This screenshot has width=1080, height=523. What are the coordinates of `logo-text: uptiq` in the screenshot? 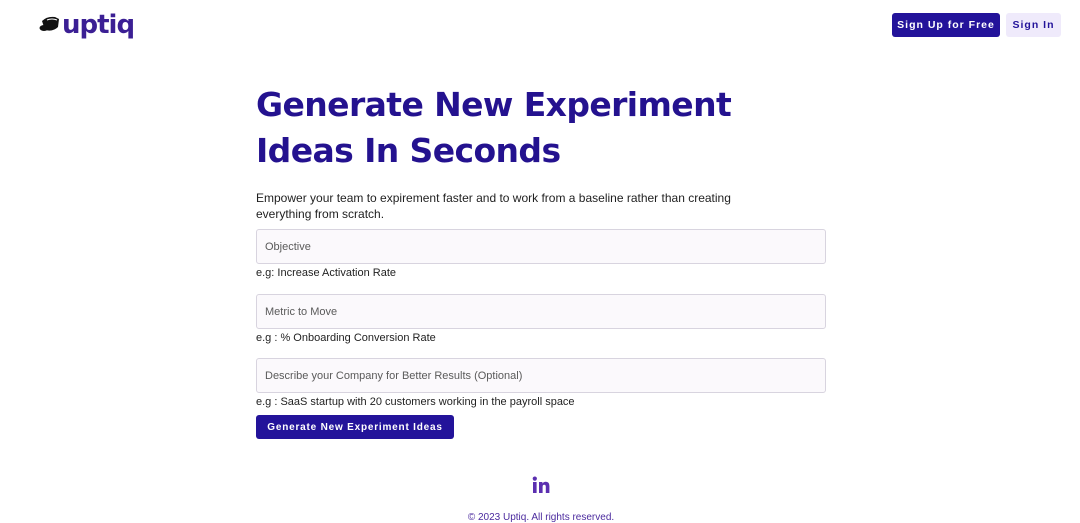 It's located at (98, 25).